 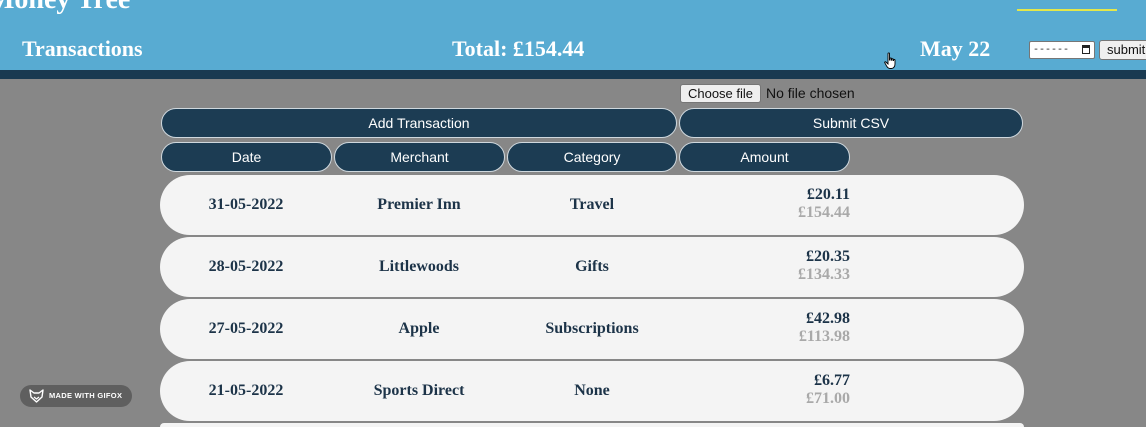 I want to click on sort-category-button: Category, so click(x=592, y=157).